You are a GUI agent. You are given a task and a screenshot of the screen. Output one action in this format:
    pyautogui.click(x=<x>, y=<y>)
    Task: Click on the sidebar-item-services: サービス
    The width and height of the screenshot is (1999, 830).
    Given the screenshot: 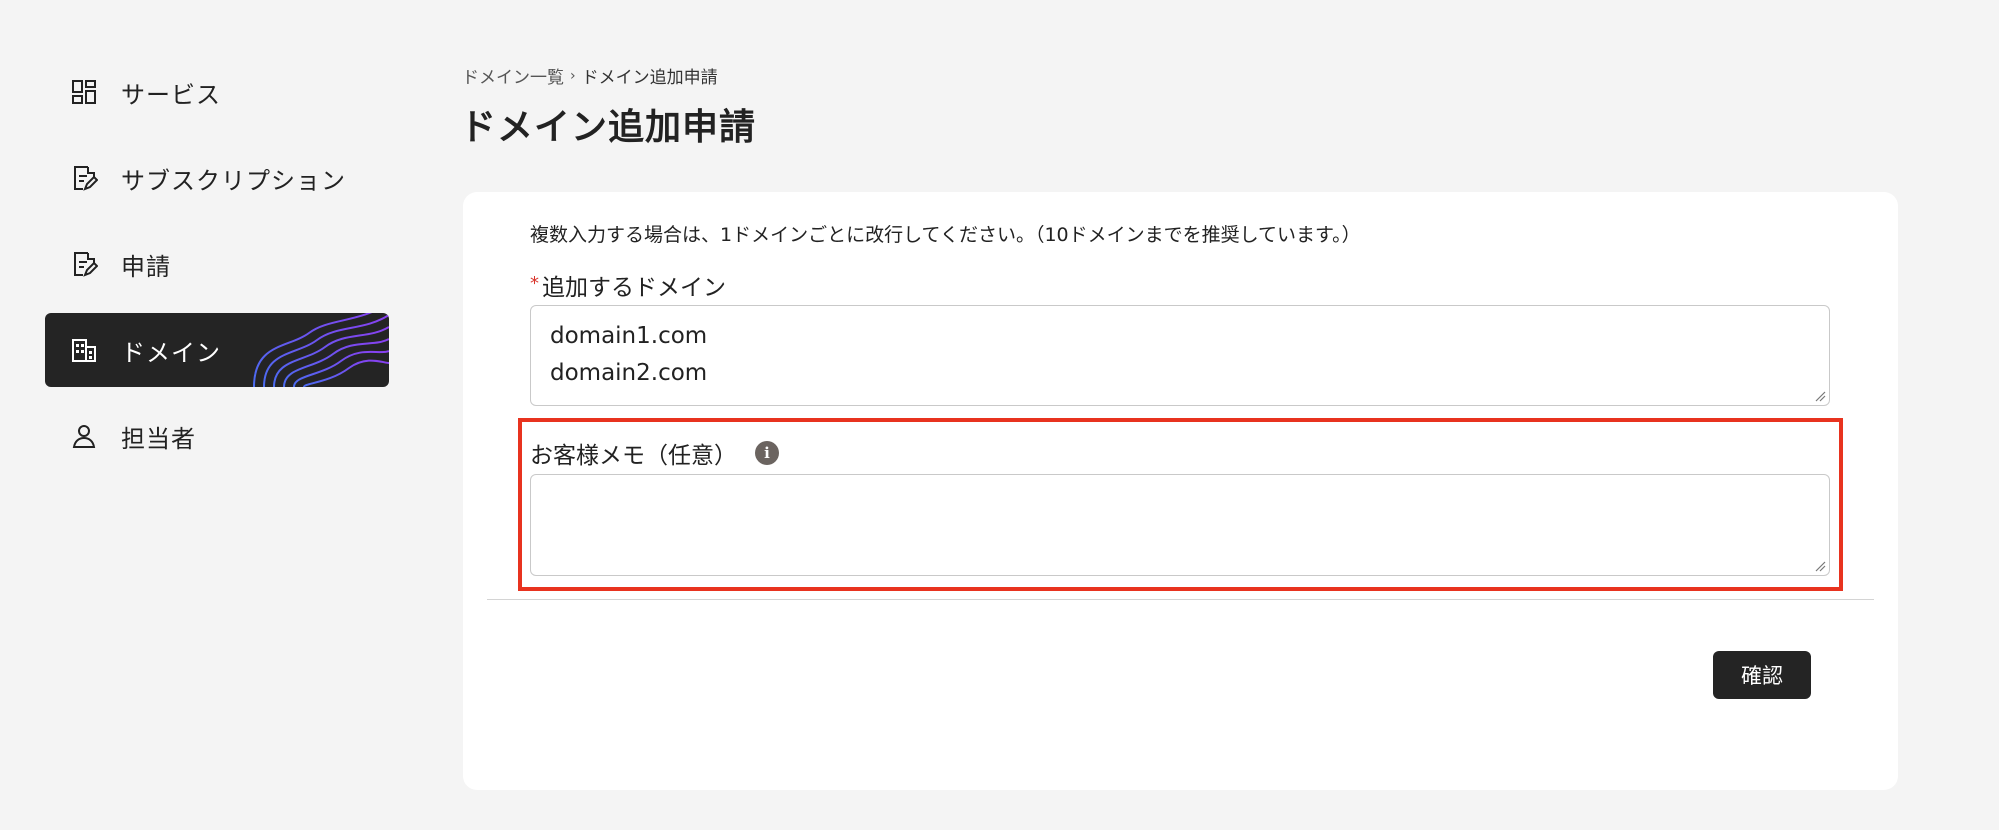 What is the action you would take?
    pyautogui.click(x=217, y=92)
    